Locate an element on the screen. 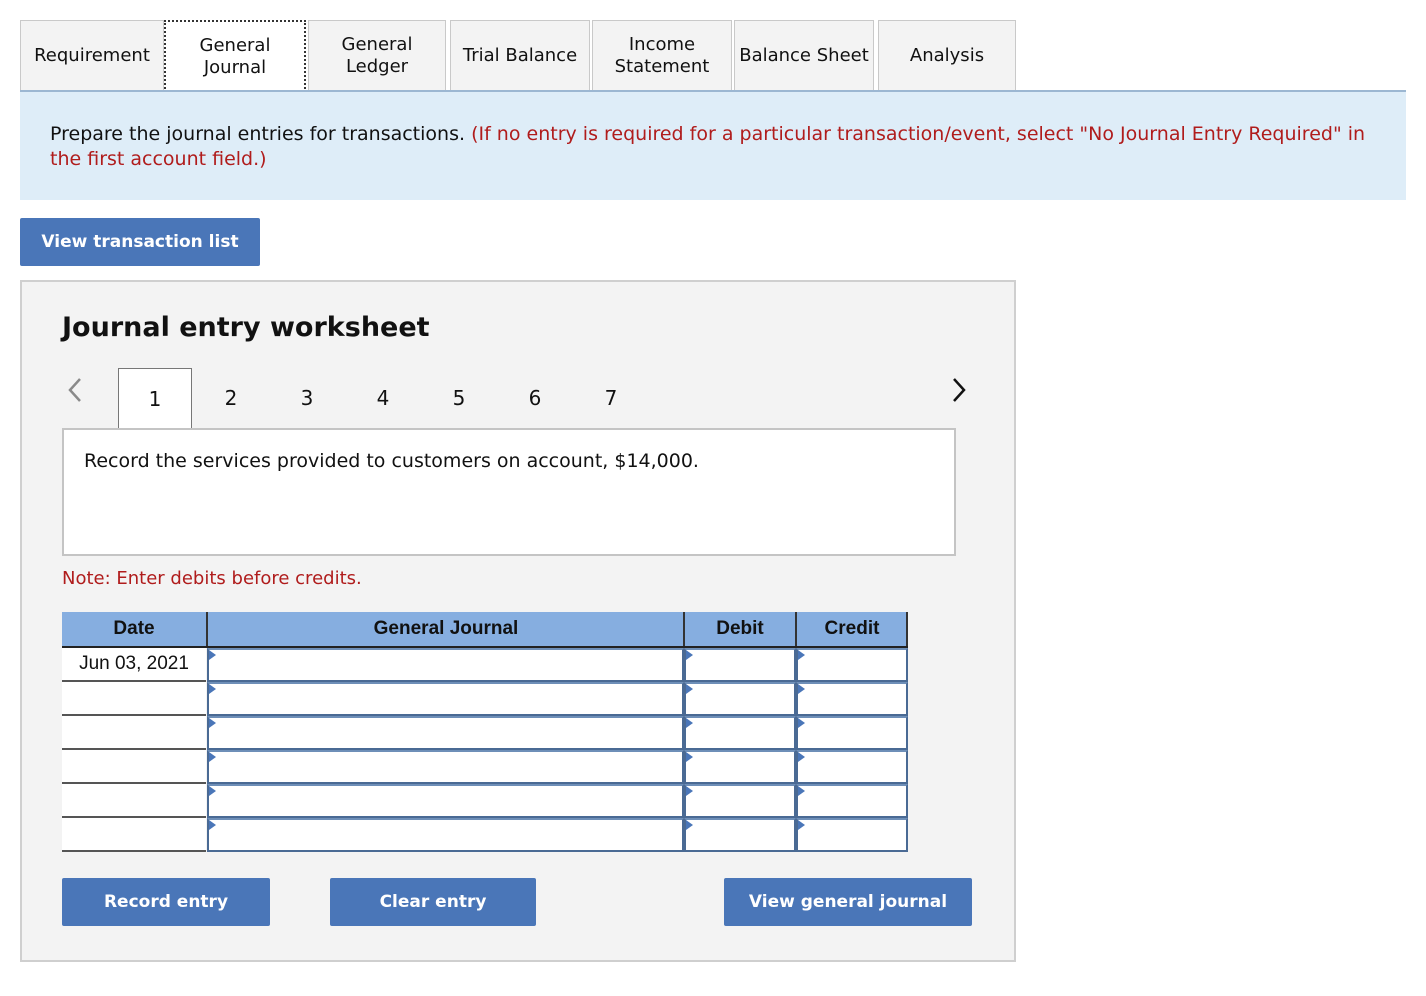 The height and width of the screenshot is (996, 1426). view-transaction-list-button: View transaction list is located at coordinates (140, 242).